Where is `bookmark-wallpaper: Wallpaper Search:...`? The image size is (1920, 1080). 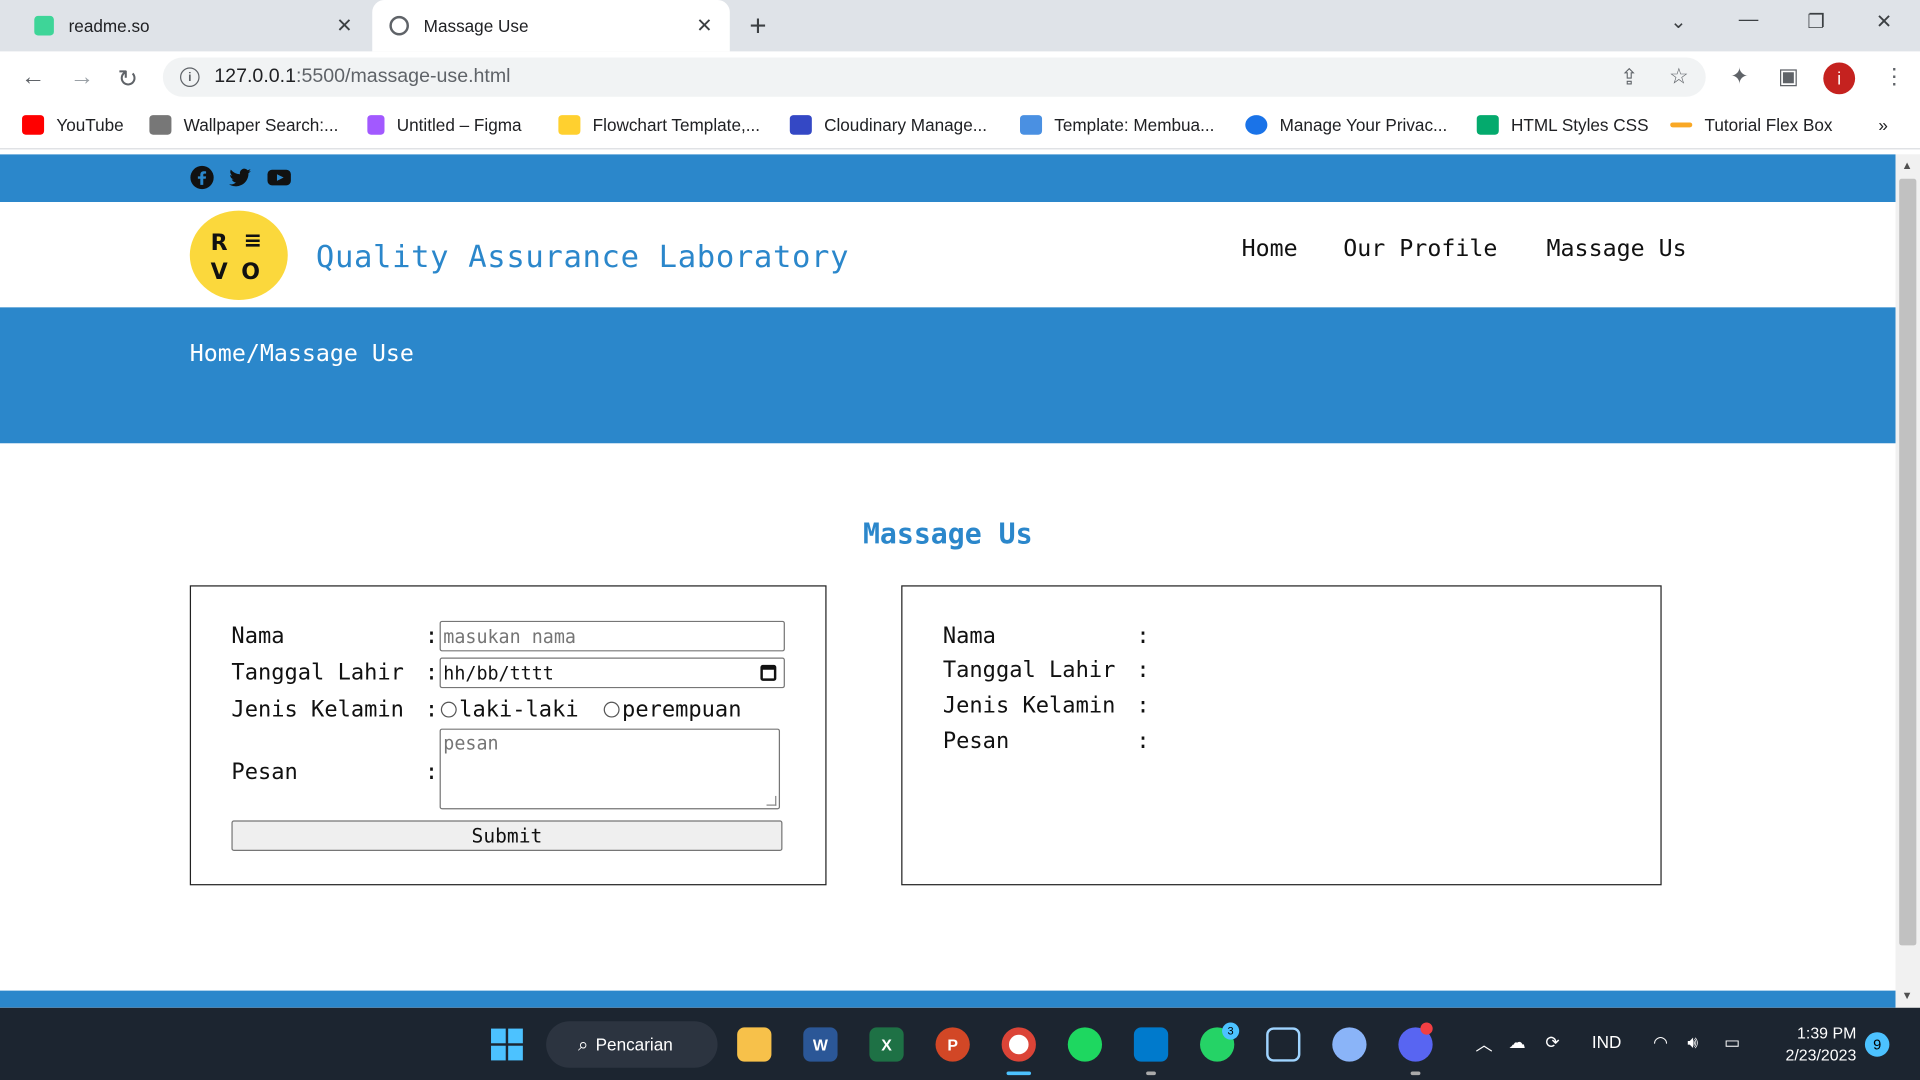 bookmark-wallpaper: Wallpaper Search:... is located at coordinates (243, 125).